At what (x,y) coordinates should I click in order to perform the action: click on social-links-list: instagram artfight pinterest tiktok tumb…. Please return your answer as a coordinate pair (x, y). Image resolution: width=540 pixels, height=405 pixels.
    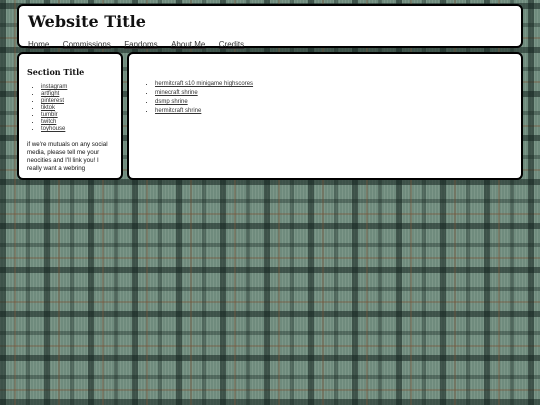
    Looking at the image, I should click on (70, 108).